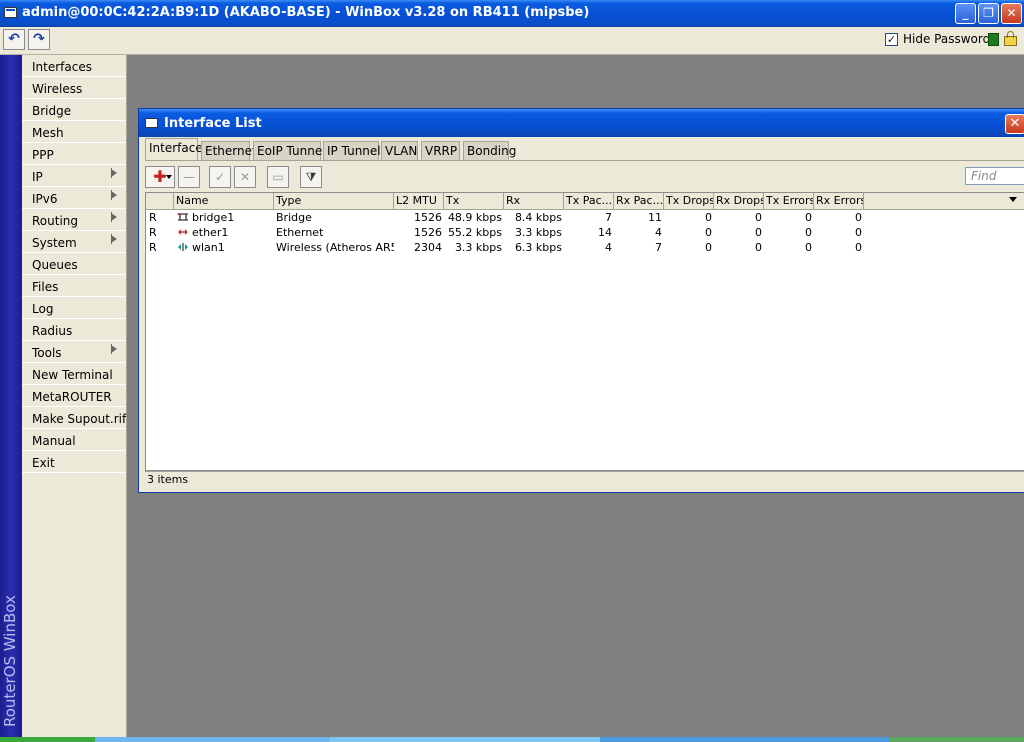 The height and width of the screenshot is (742, 1024). What do you see at coordinates (74, 418) in the screenshot?
I see `sidebar-item-make-supout-rif: Make Supout.rif` at bounding box center [74, 418].